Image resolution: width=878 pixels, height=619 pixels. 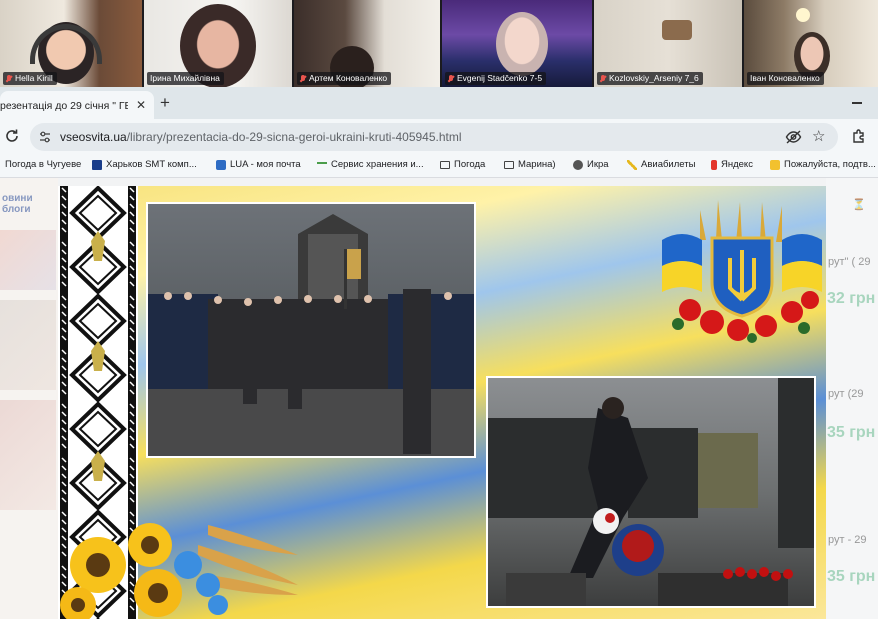 I want to click on participant-tile-1: Hella Kirill, so click(x=71, y=43).